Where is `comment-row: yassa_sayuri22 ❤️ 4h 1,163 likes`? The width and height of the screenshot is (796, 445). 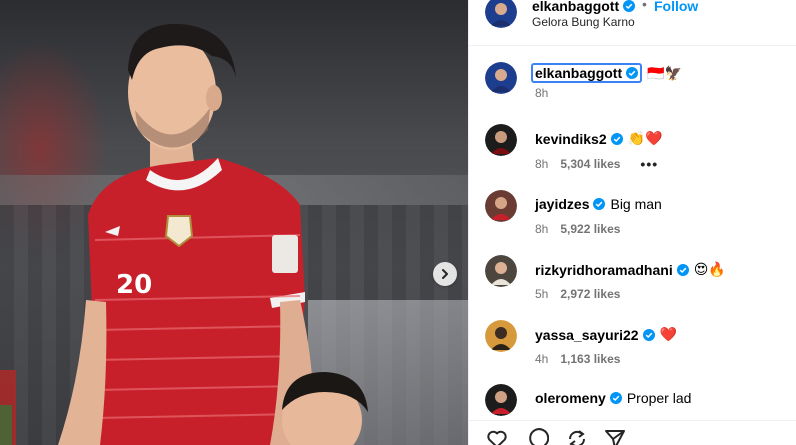
comment-row: yassa_sayuri22 ❤️ 4h 1,163 likes is located at coordinates (632, 350).